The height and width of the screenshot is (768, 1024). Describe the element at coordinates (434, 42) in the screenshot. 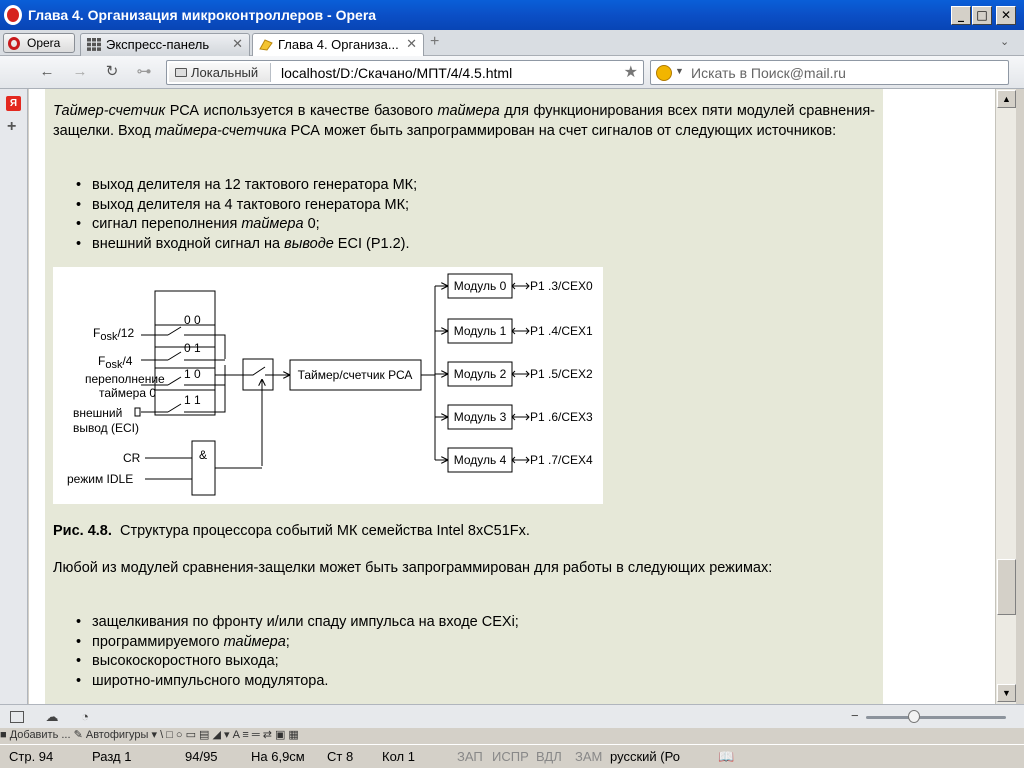

I see `new-tab-button: +` at that location.